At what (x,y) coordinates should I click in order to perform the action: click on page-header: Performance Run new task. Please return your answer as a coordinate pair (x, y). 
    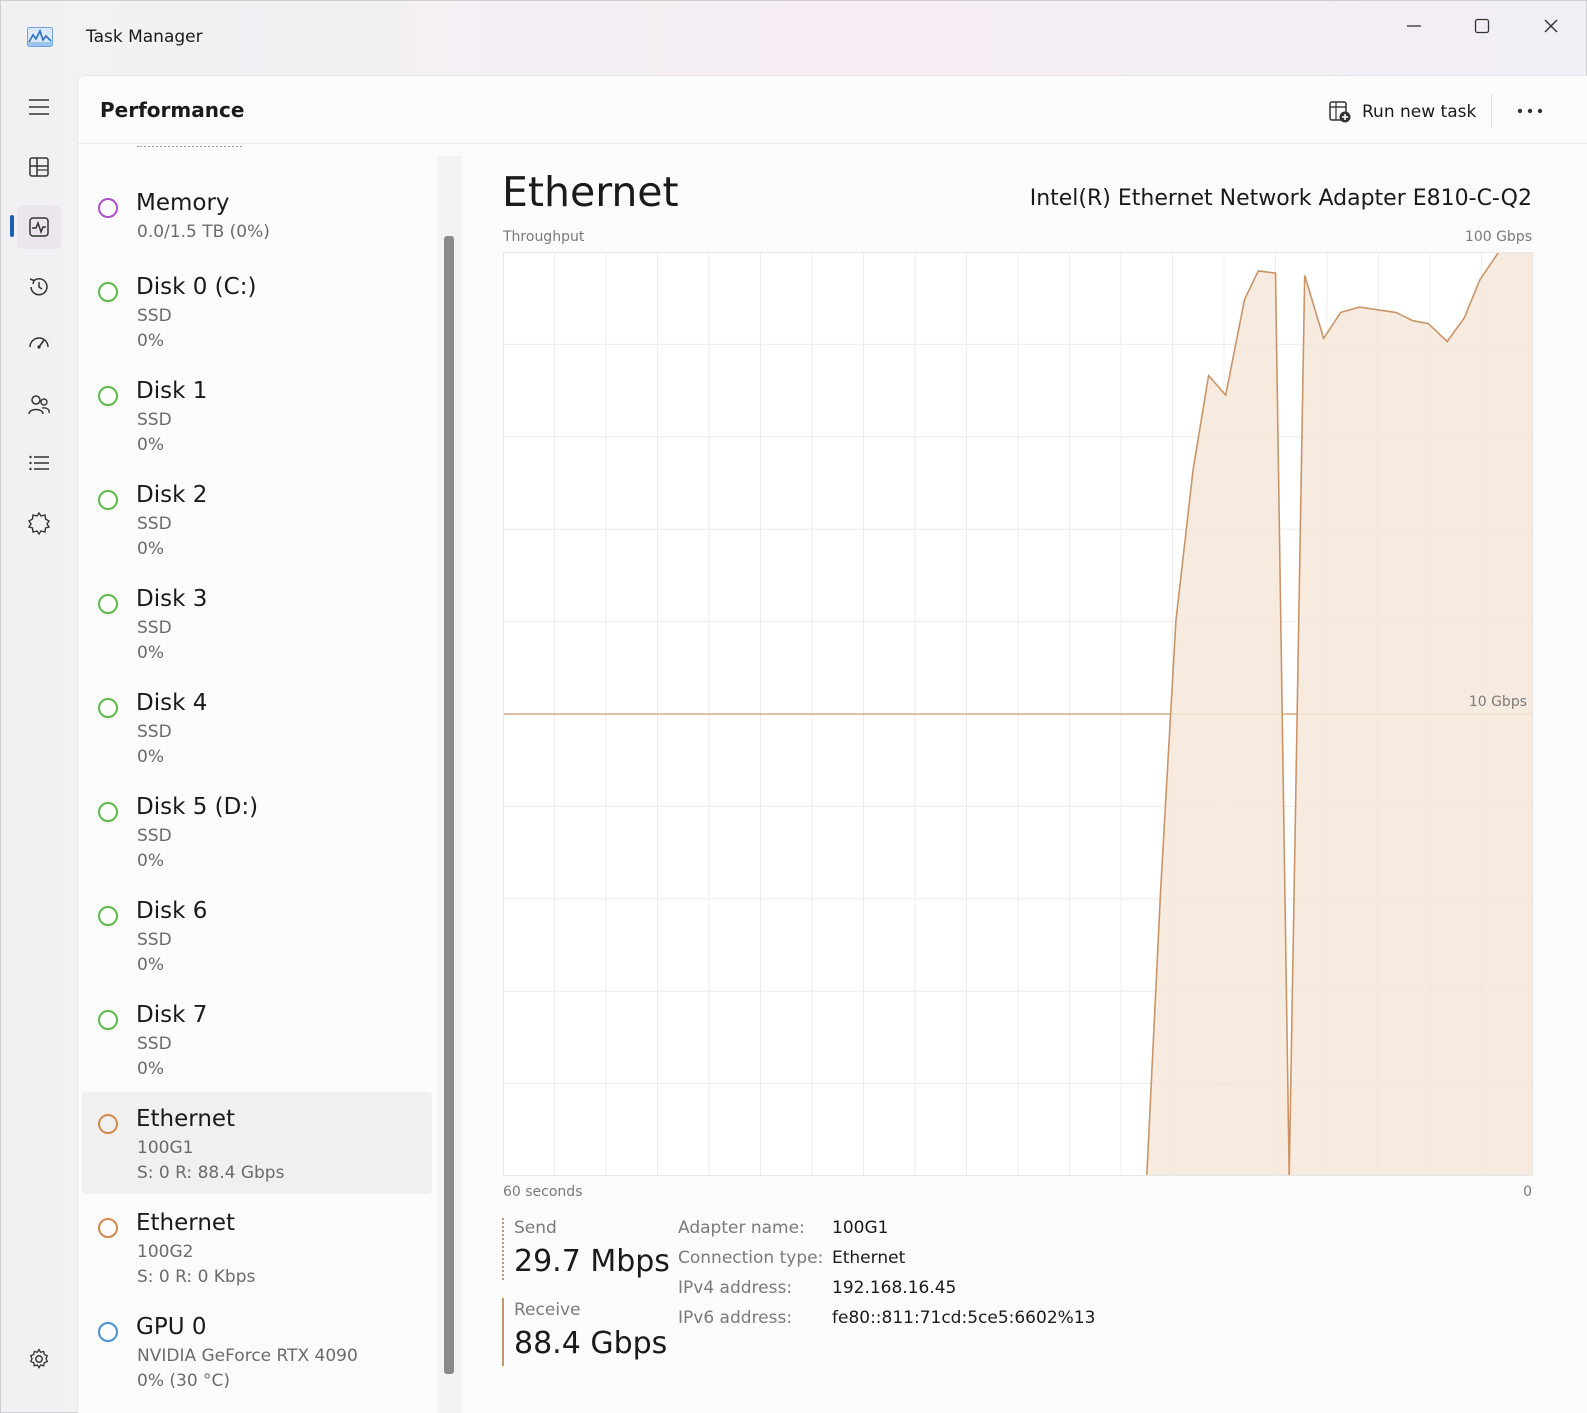
    Looking at the image, I should click on (832, 110).